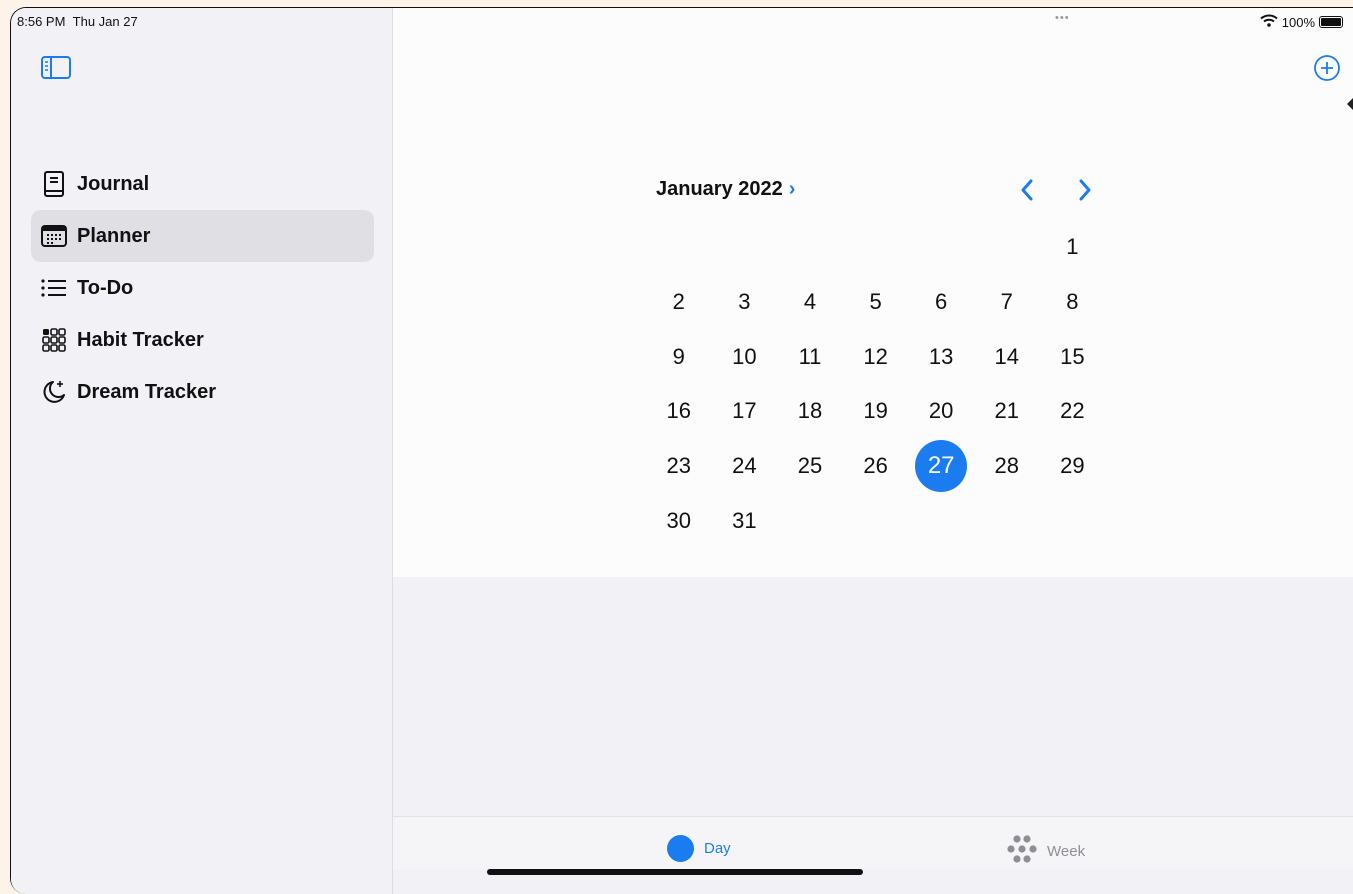 The height and width of the screenshot is (894, 1353). I want to click on calendar-day-label: 21, so click(1006, 411).